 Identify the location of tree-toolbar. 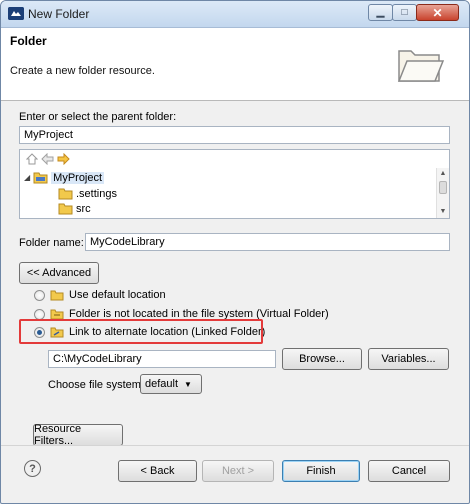
(47, 159).